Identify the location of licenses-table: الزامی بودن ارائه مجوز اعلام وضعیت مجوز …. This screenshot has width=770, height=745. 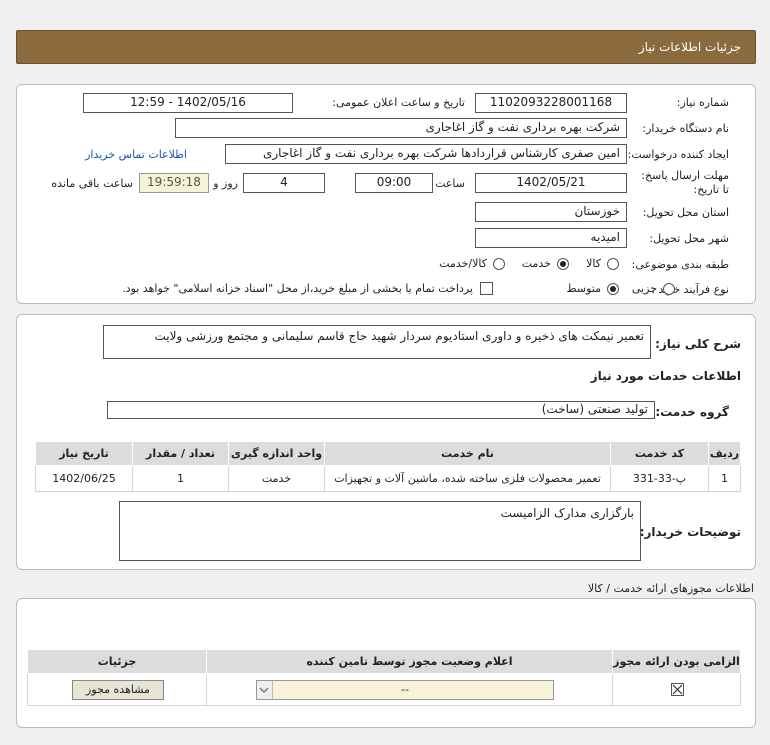
(384, 677).